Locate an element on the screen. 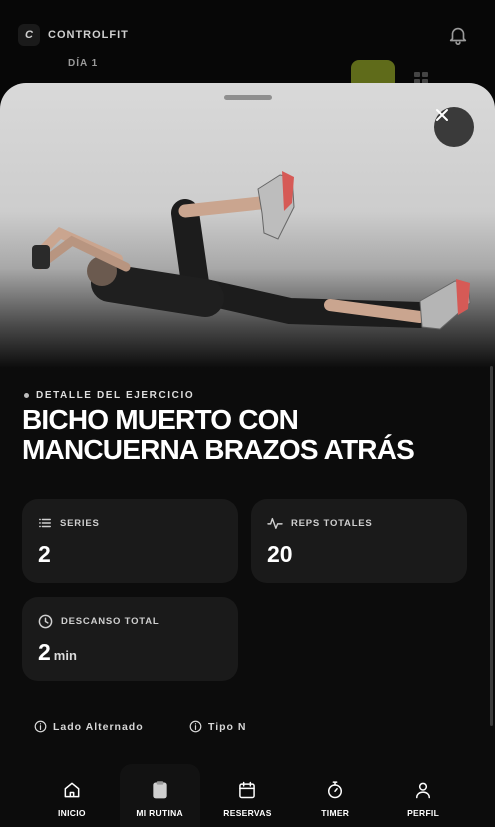 Image resolution: width=495 pixels, height=827 pixels. stopwatch-icon is located at coordinates (335, 790).